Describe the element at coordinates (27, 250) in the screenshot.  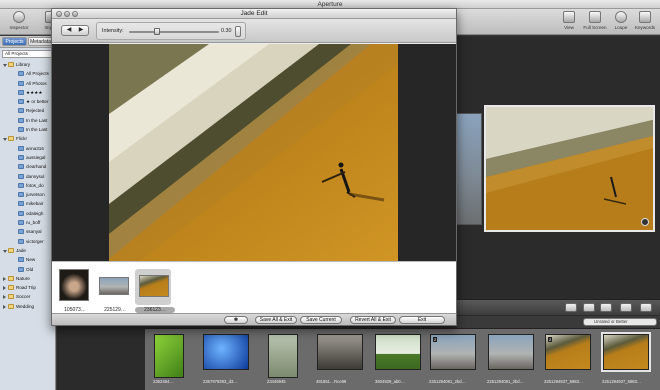
I see `tree-item: Jade` at that location.